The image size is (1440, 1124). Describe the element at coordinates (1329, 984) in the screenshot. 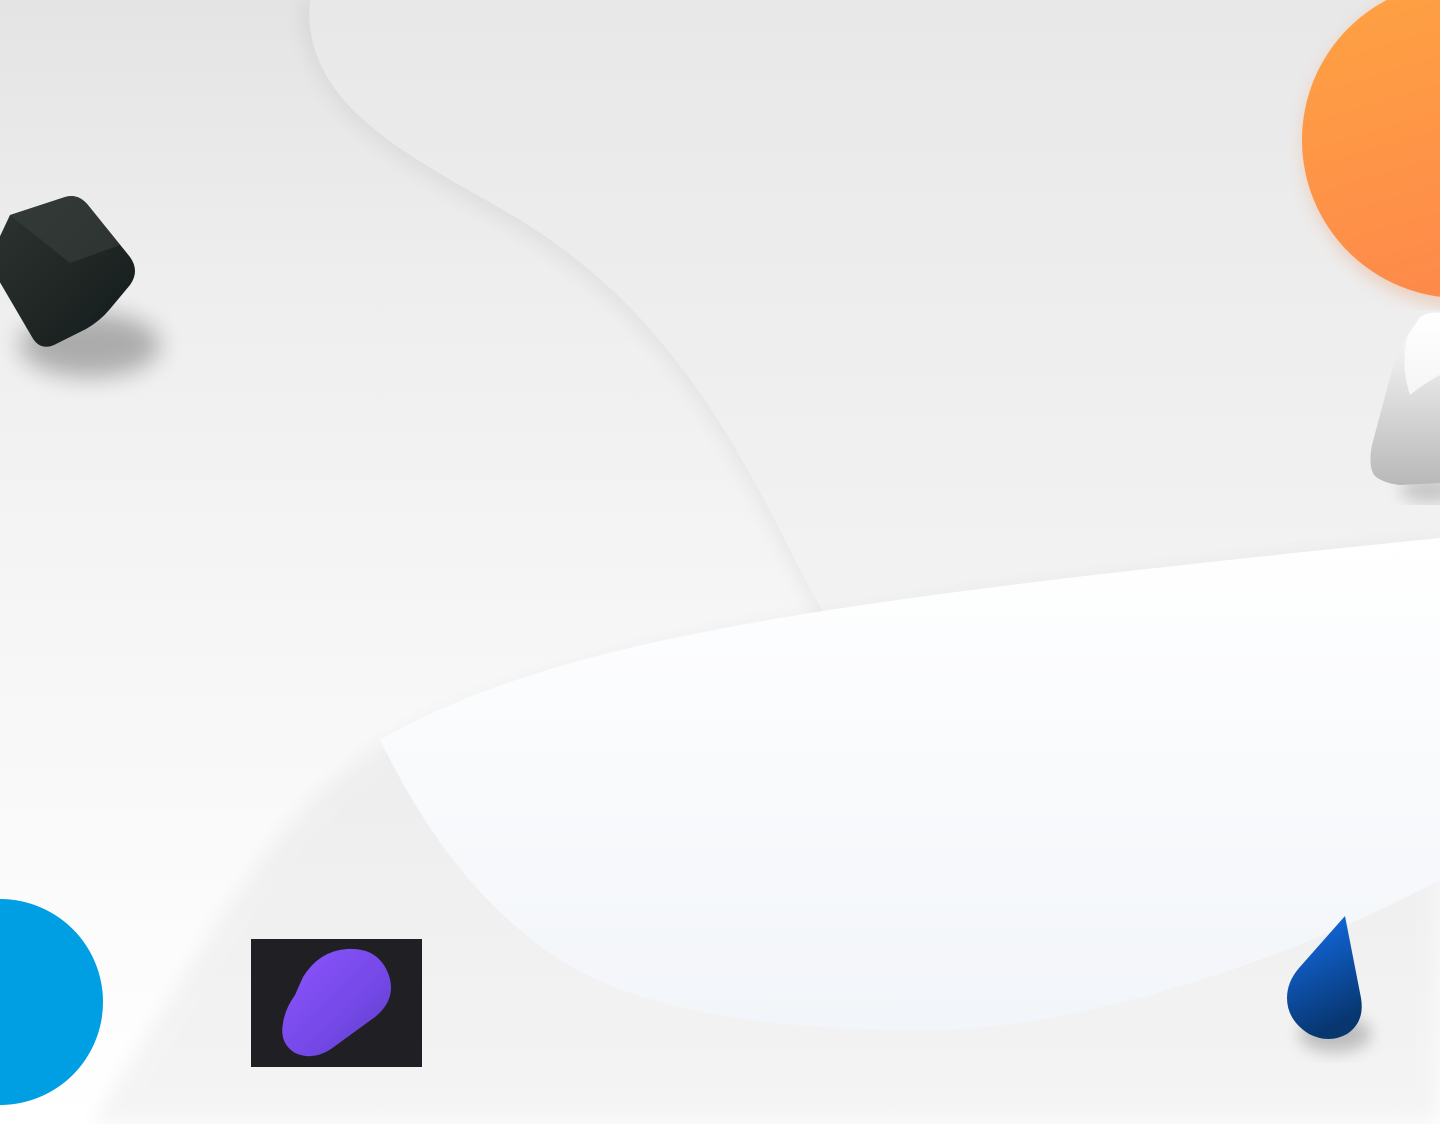

I see `blue-drop-shape` at that location.